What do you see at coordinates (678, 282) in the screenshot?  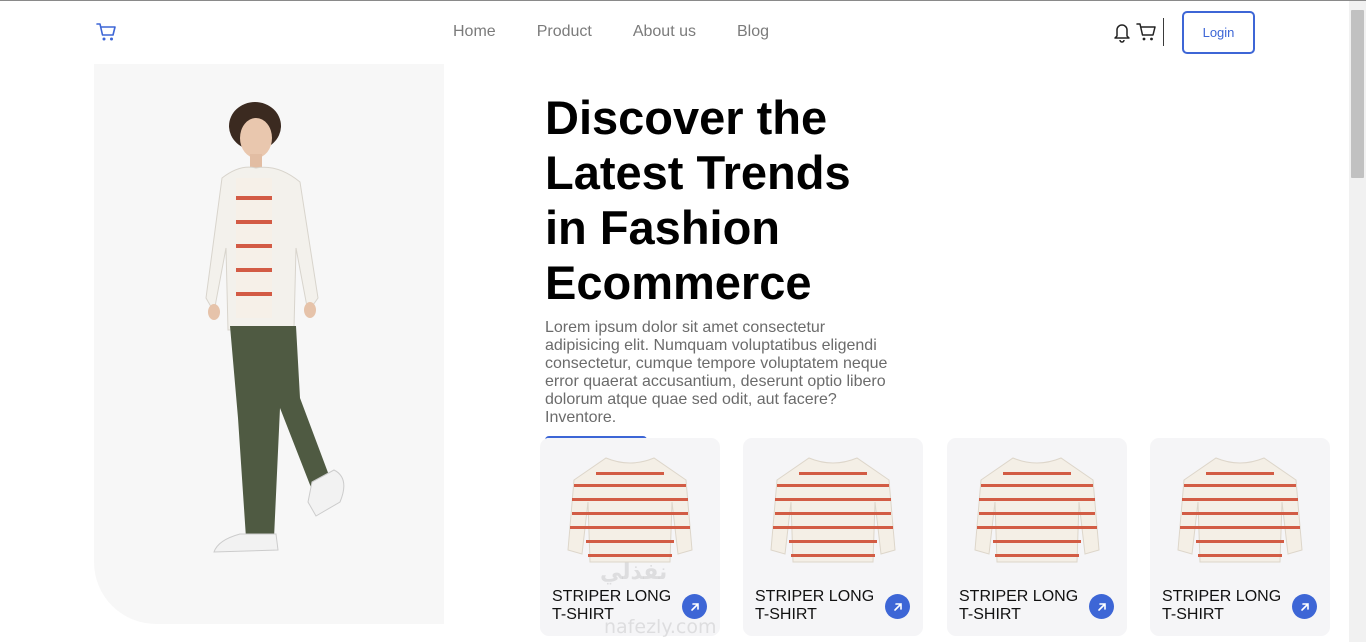 I see `hero-title-line: Ecommerce` at bounding box center [678, 282].